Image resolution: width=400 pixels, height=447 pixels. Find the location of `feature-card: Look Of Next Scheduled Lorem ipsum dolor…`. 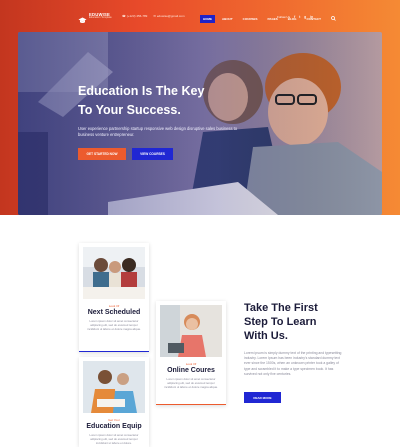

feature-card: Look Of Next Scheduled Lorem ipsum dolor… is located at coordinates (114, 297).